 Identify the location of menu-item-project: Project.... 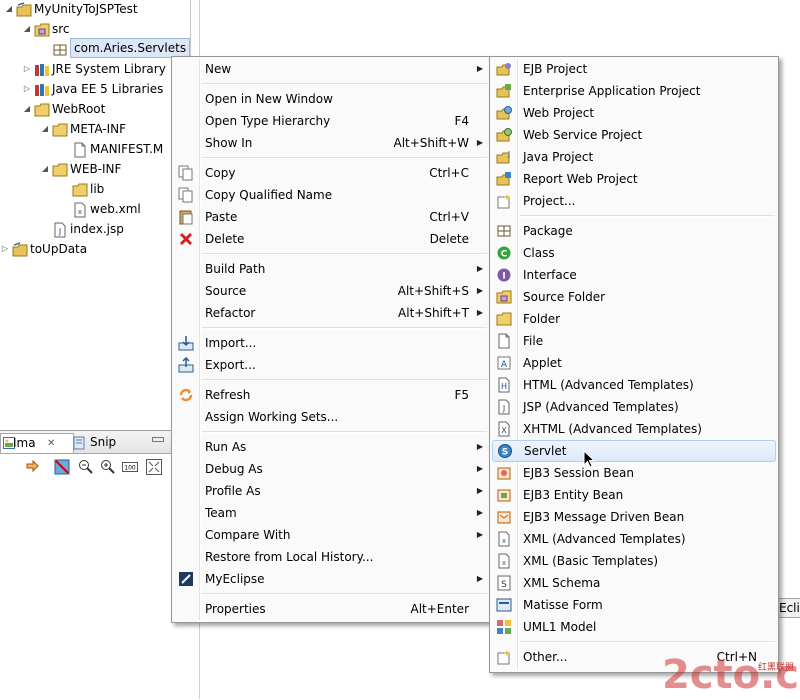
(634, 201).